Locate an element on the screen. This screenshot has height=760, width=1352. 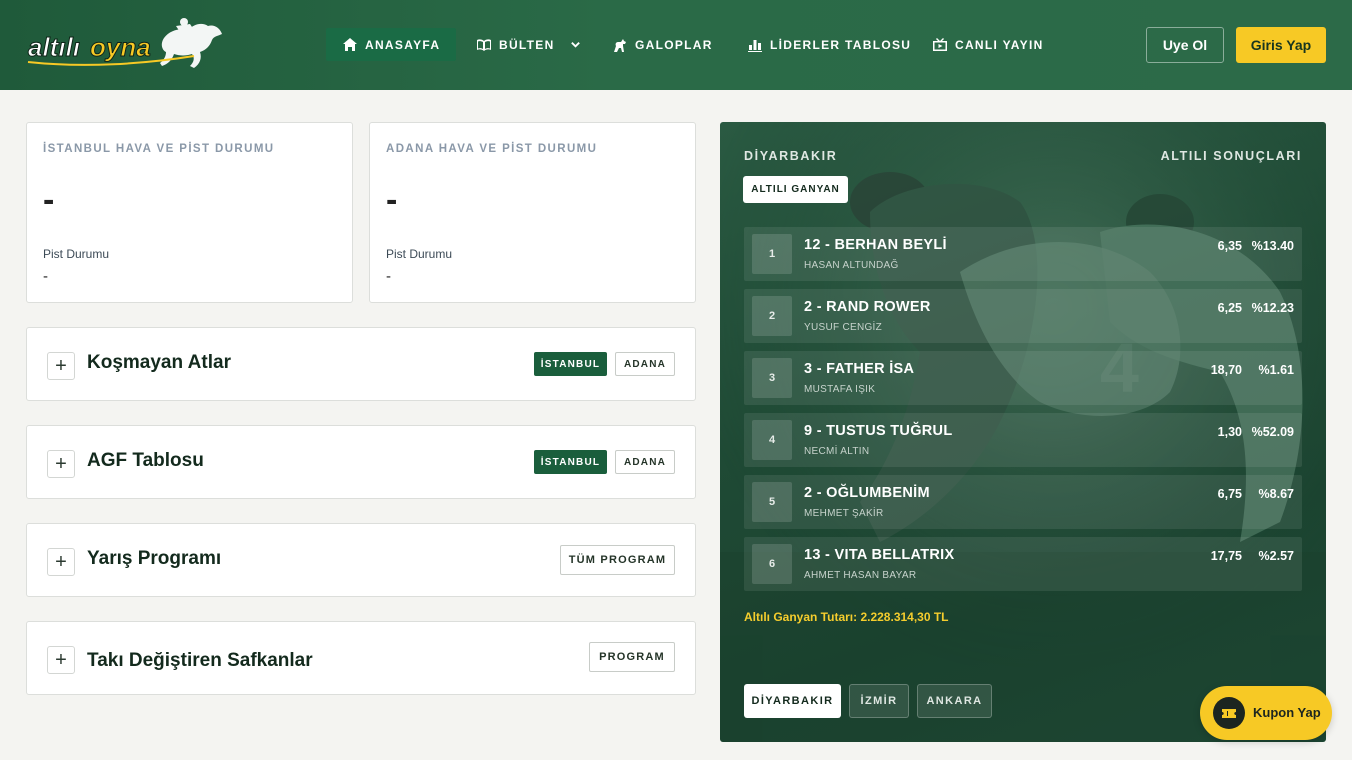
nav-label: BÜLTEN is located at coordinates (527, 44).